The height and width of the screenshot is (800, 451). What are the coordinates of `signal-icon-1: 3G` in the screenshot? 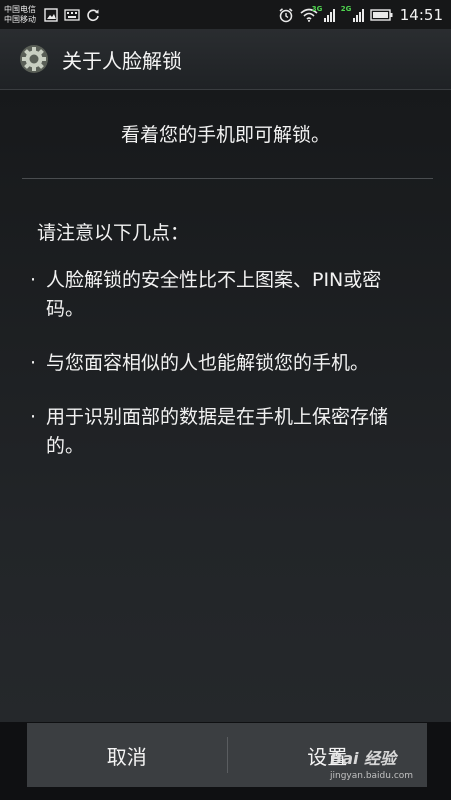 It's located at (323, 13).